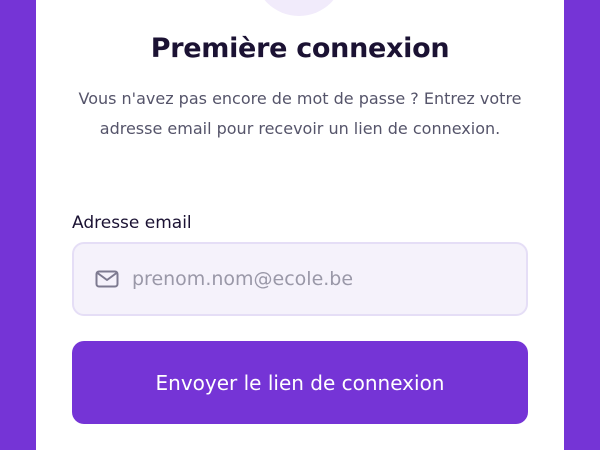 This screenshot has height=450, width=600. What do you see at coordinates (132, 223) in the screenshot?
I see `email-field-label: Adresse email` at bounding box center [132, 223].